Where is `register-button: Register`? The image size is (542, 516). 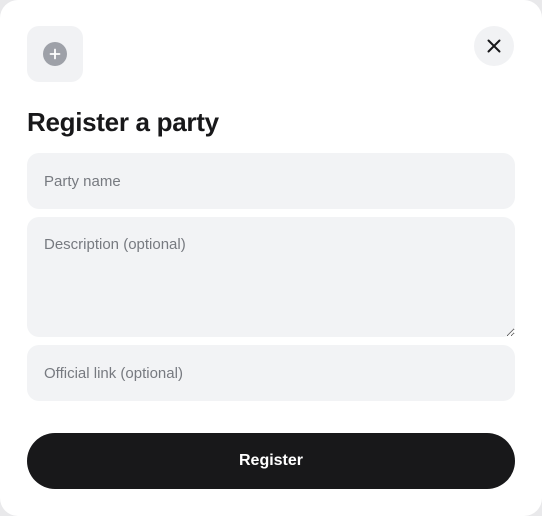
register-button: Register is located at coordinates (271, 461).